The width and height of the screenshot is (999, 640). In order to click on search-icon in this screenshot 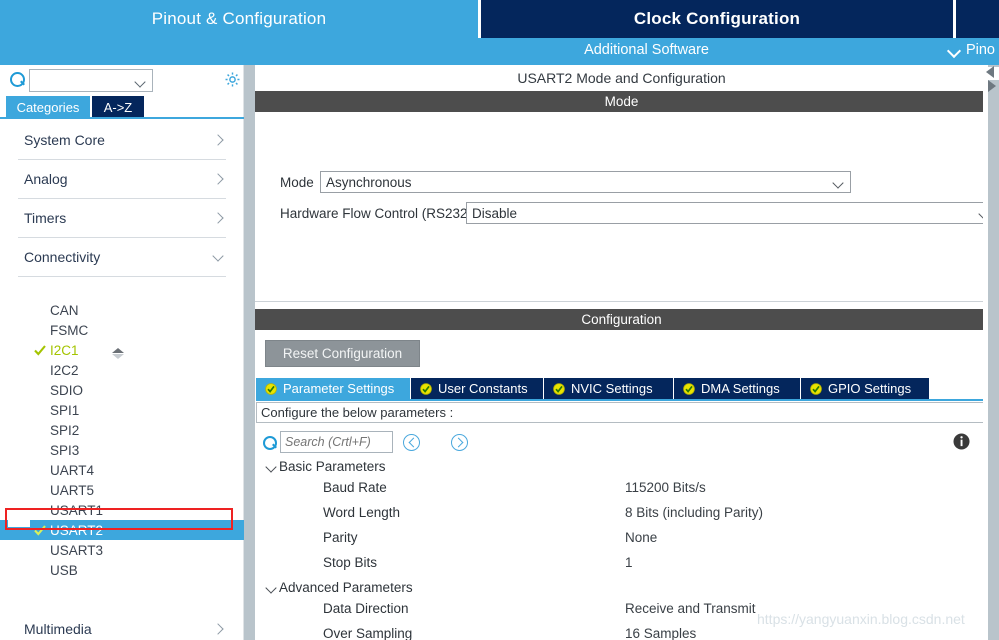, I will do `click(17, 79)`.